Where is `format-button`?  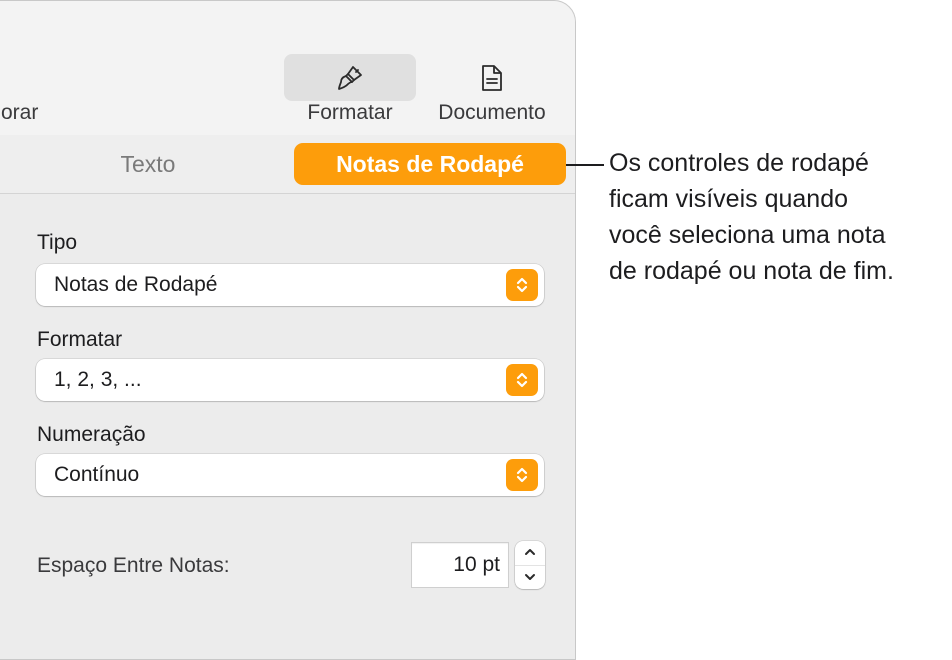 format-button is located at coordinates (350, 77).